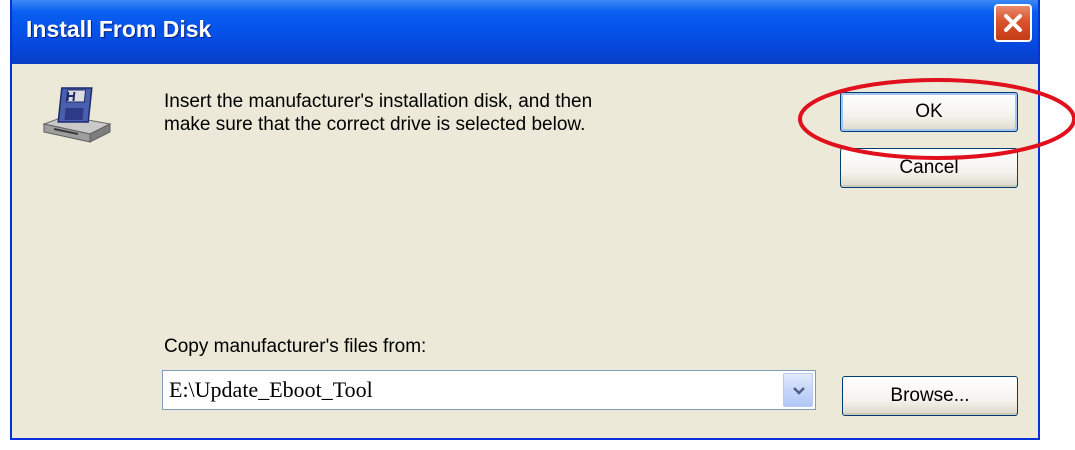  I want to click on dropdown-button, so click(798, 390).